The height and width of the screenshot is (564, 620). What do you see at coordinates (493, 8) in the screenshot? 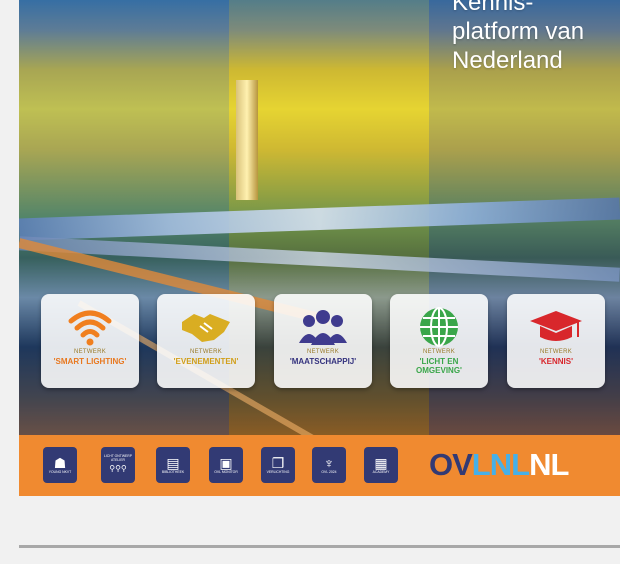
I see `headline-line-1: Kennis-` at bounding box center [493, 8].